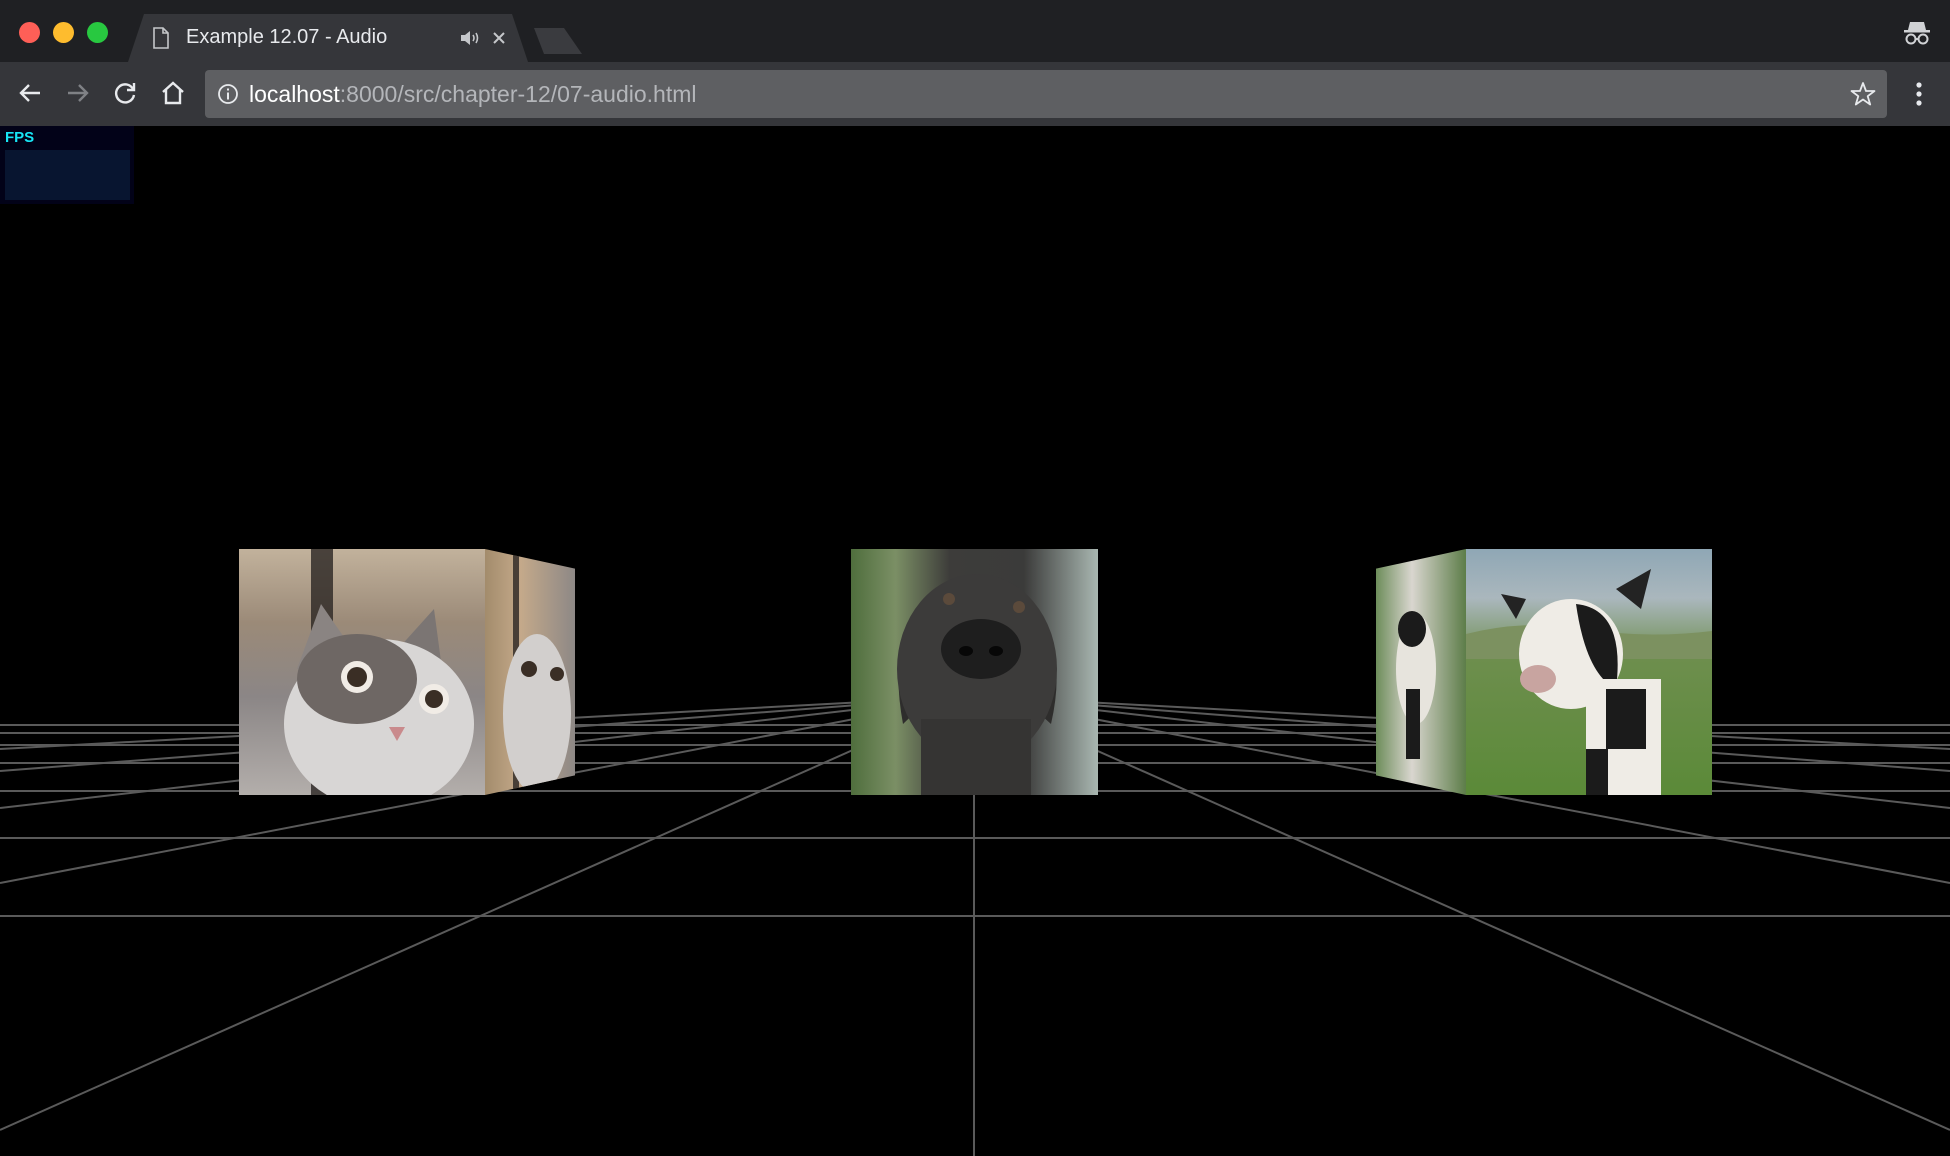 The width and height of the screenshot is (1950, 1156). Describe the element at coordinates (499, 38) in the screenshot. I see `tab-close-icon` at that location.